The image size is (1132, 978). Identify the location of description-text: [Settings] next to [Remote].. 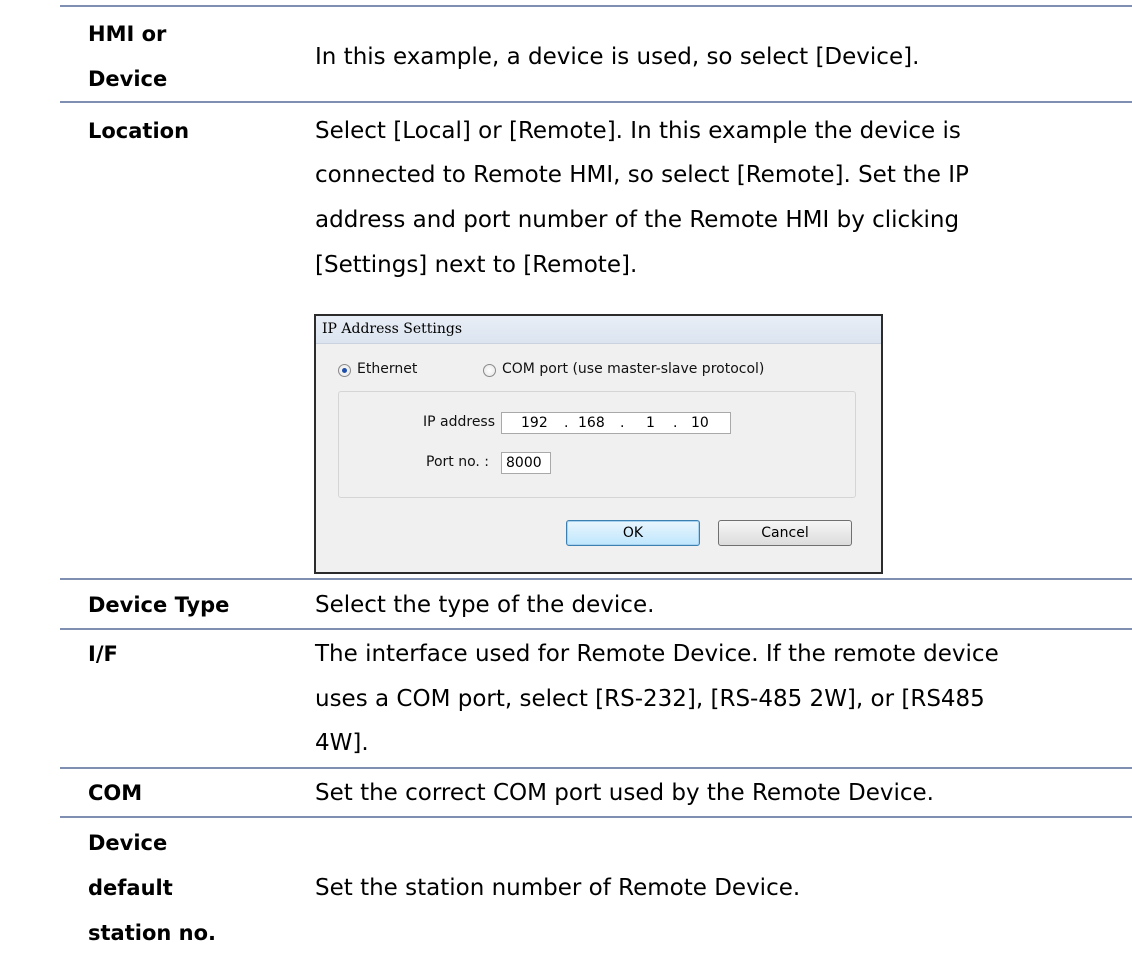
(476, 265).